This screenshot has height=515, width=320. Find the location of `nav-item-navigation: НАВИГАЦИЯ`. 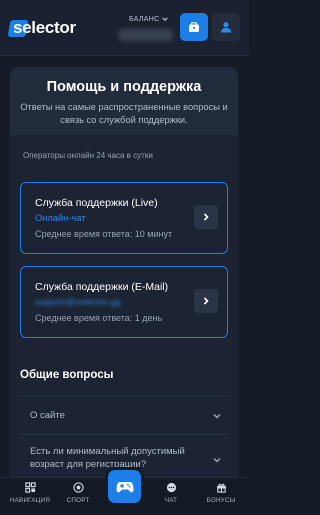

nav-item-navigation: НАВИГАЦИЯ is located at coordinates (30, 493).